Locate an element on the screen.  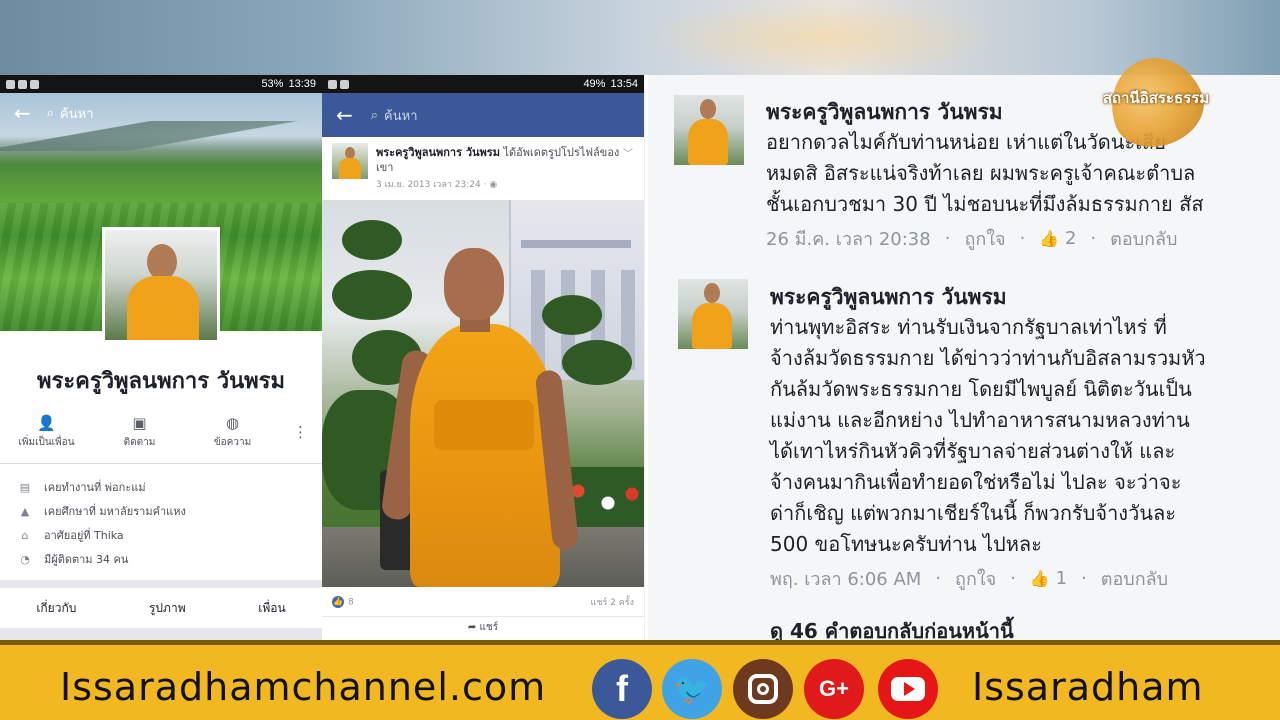
post-avatar is located at coordinates (350, 161).